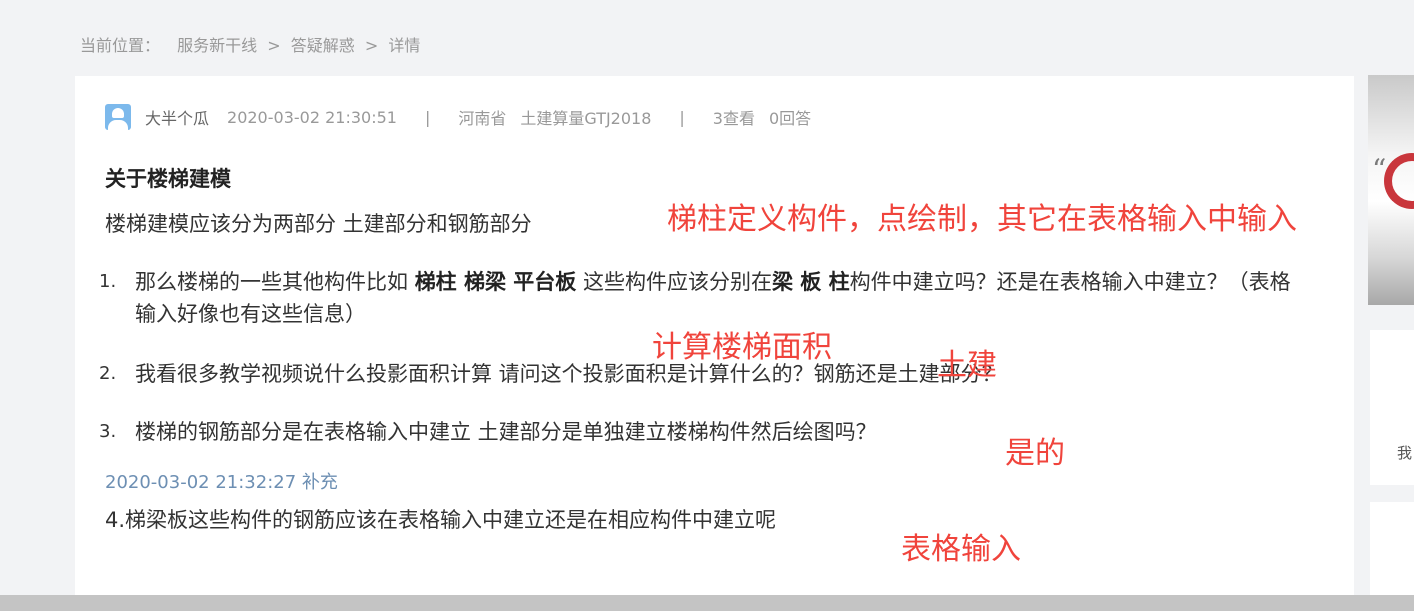  What do you see at coordinates (404, 45) in the screenshot?
I see `breadcrumb-item-detail: 详情` at bounding box center [404, 45].